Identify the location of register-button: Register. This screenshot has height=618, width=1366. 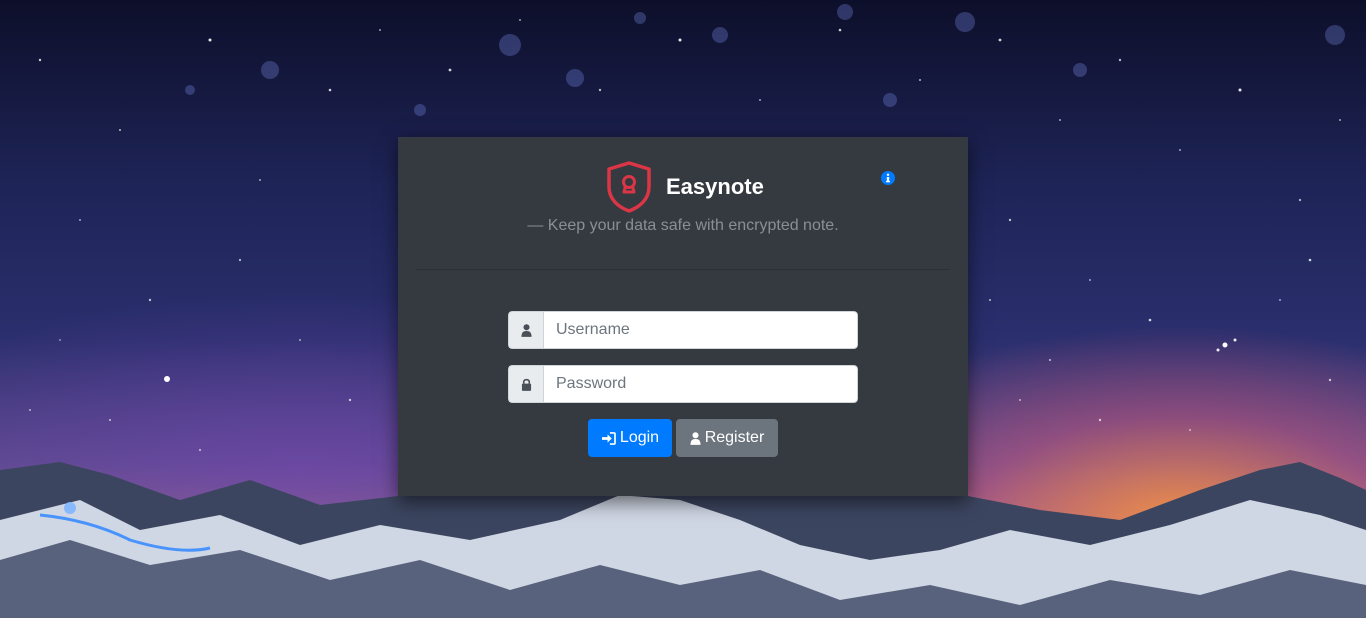
(727, 438).